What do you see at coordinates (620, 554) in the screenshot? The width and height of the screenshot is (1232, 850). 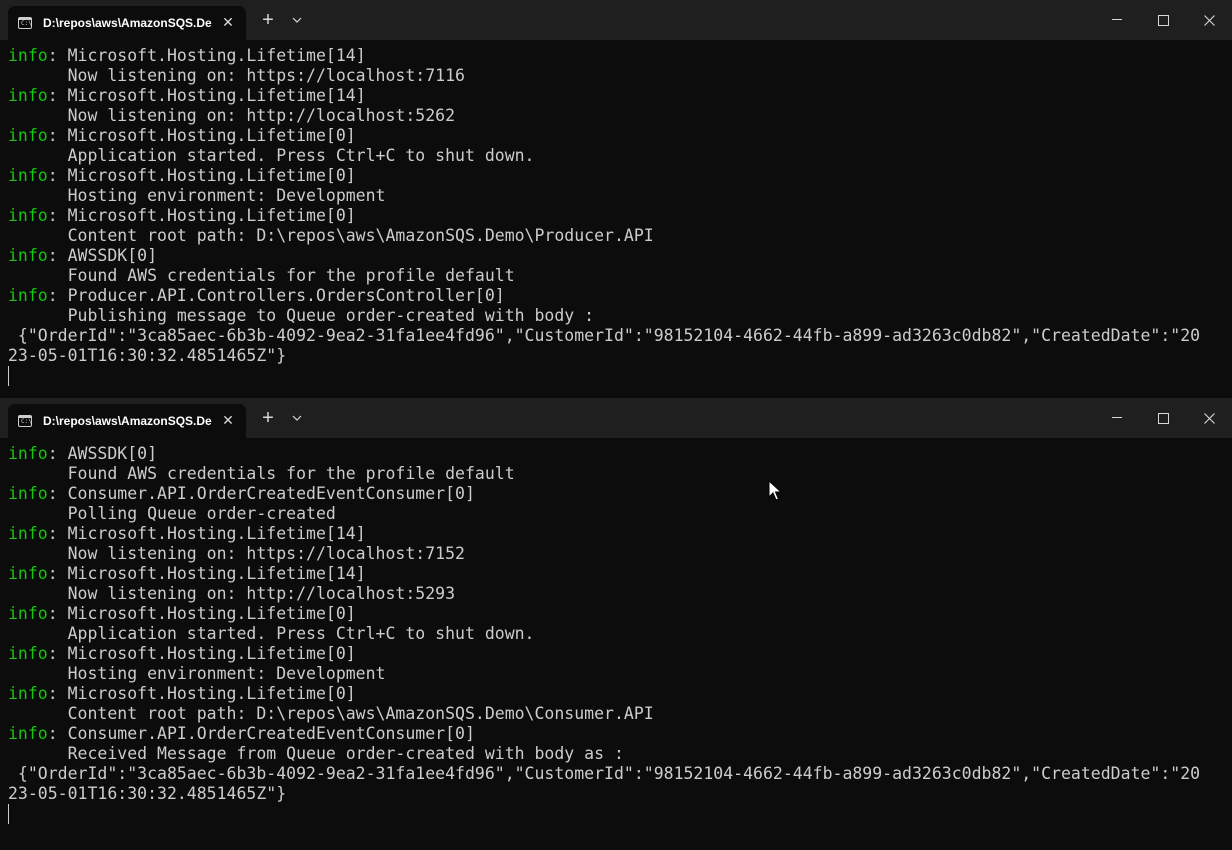 I see `terminal-line: Now listening on: https://localhost:7152` at bounding box center [620, 554].